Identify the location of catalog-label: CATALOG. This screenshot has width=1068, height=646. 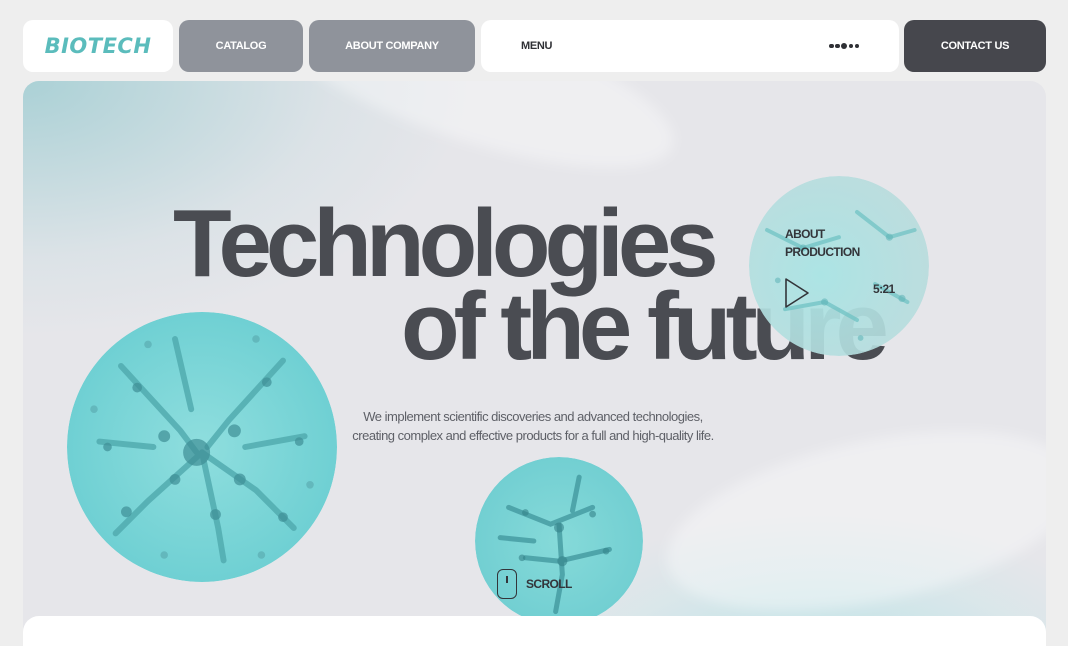
(241, 46).